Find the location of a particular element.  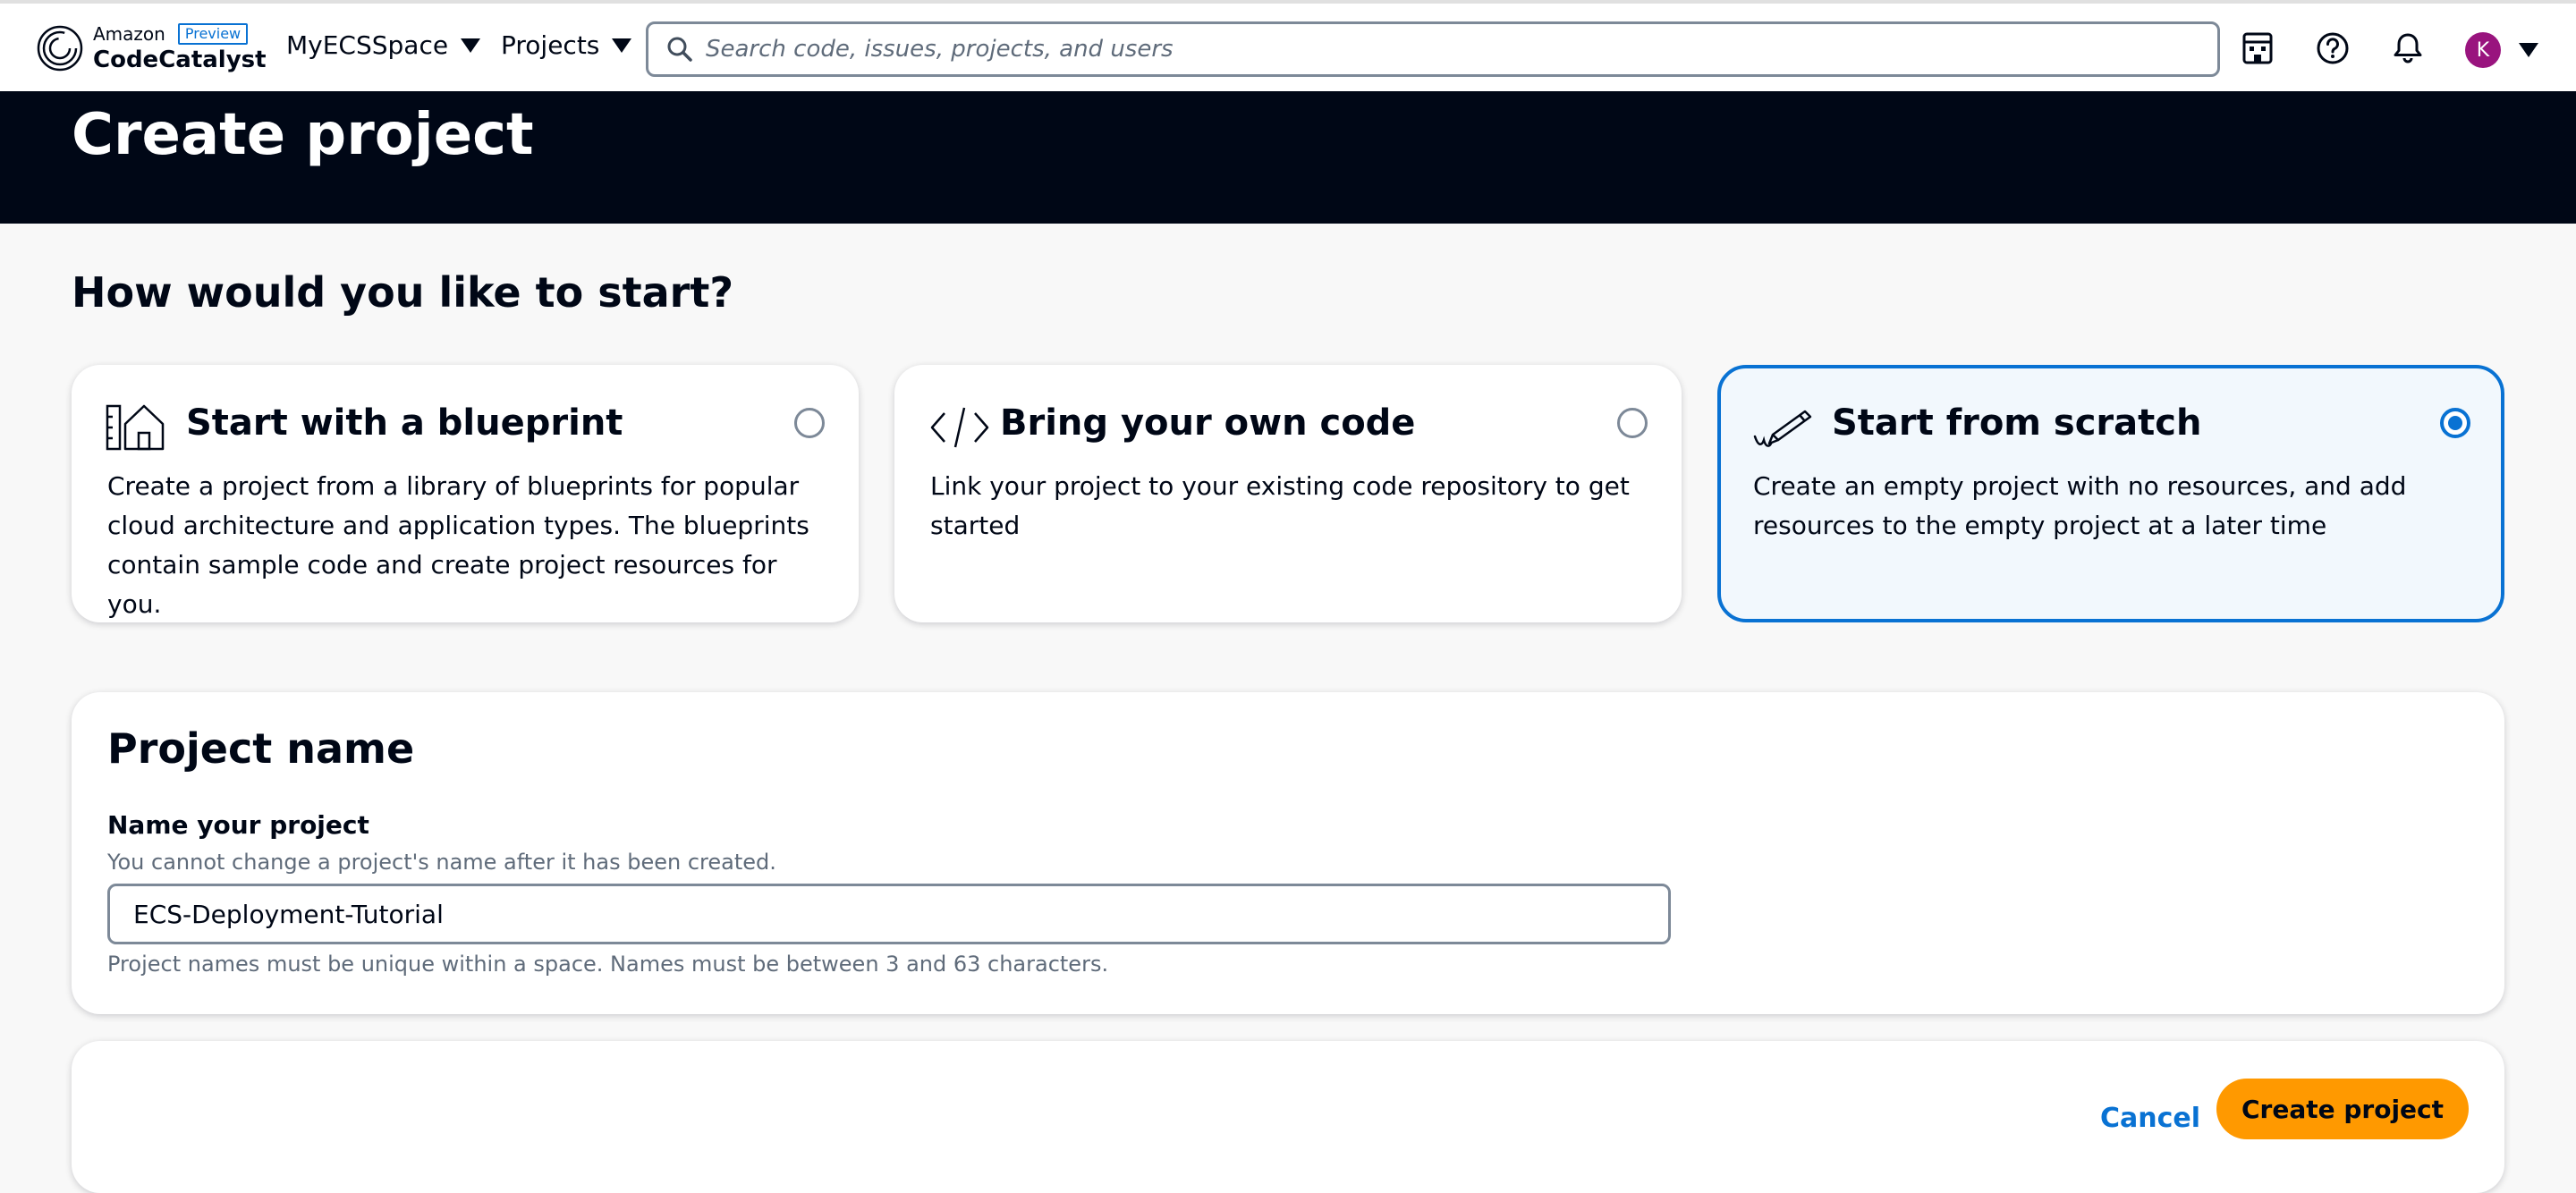

option-radio-own-code is located at coordinates (1632, 423).